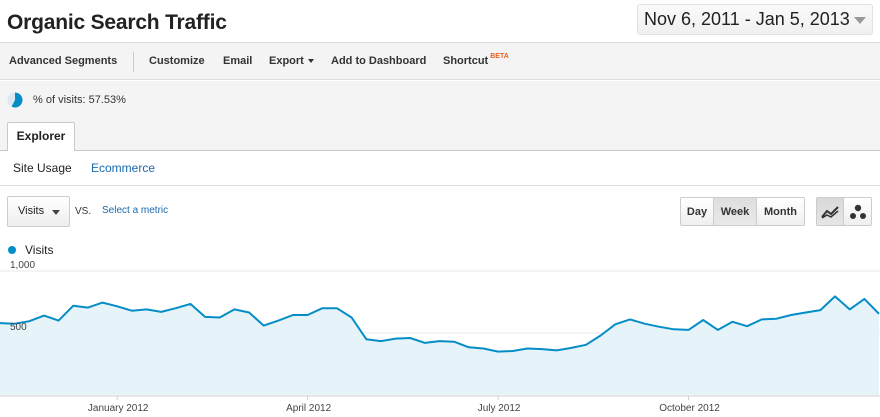  Describe the element at coordinates (41, 137) in the screenshot. I see `tab-explorer: Explorer` at that location.